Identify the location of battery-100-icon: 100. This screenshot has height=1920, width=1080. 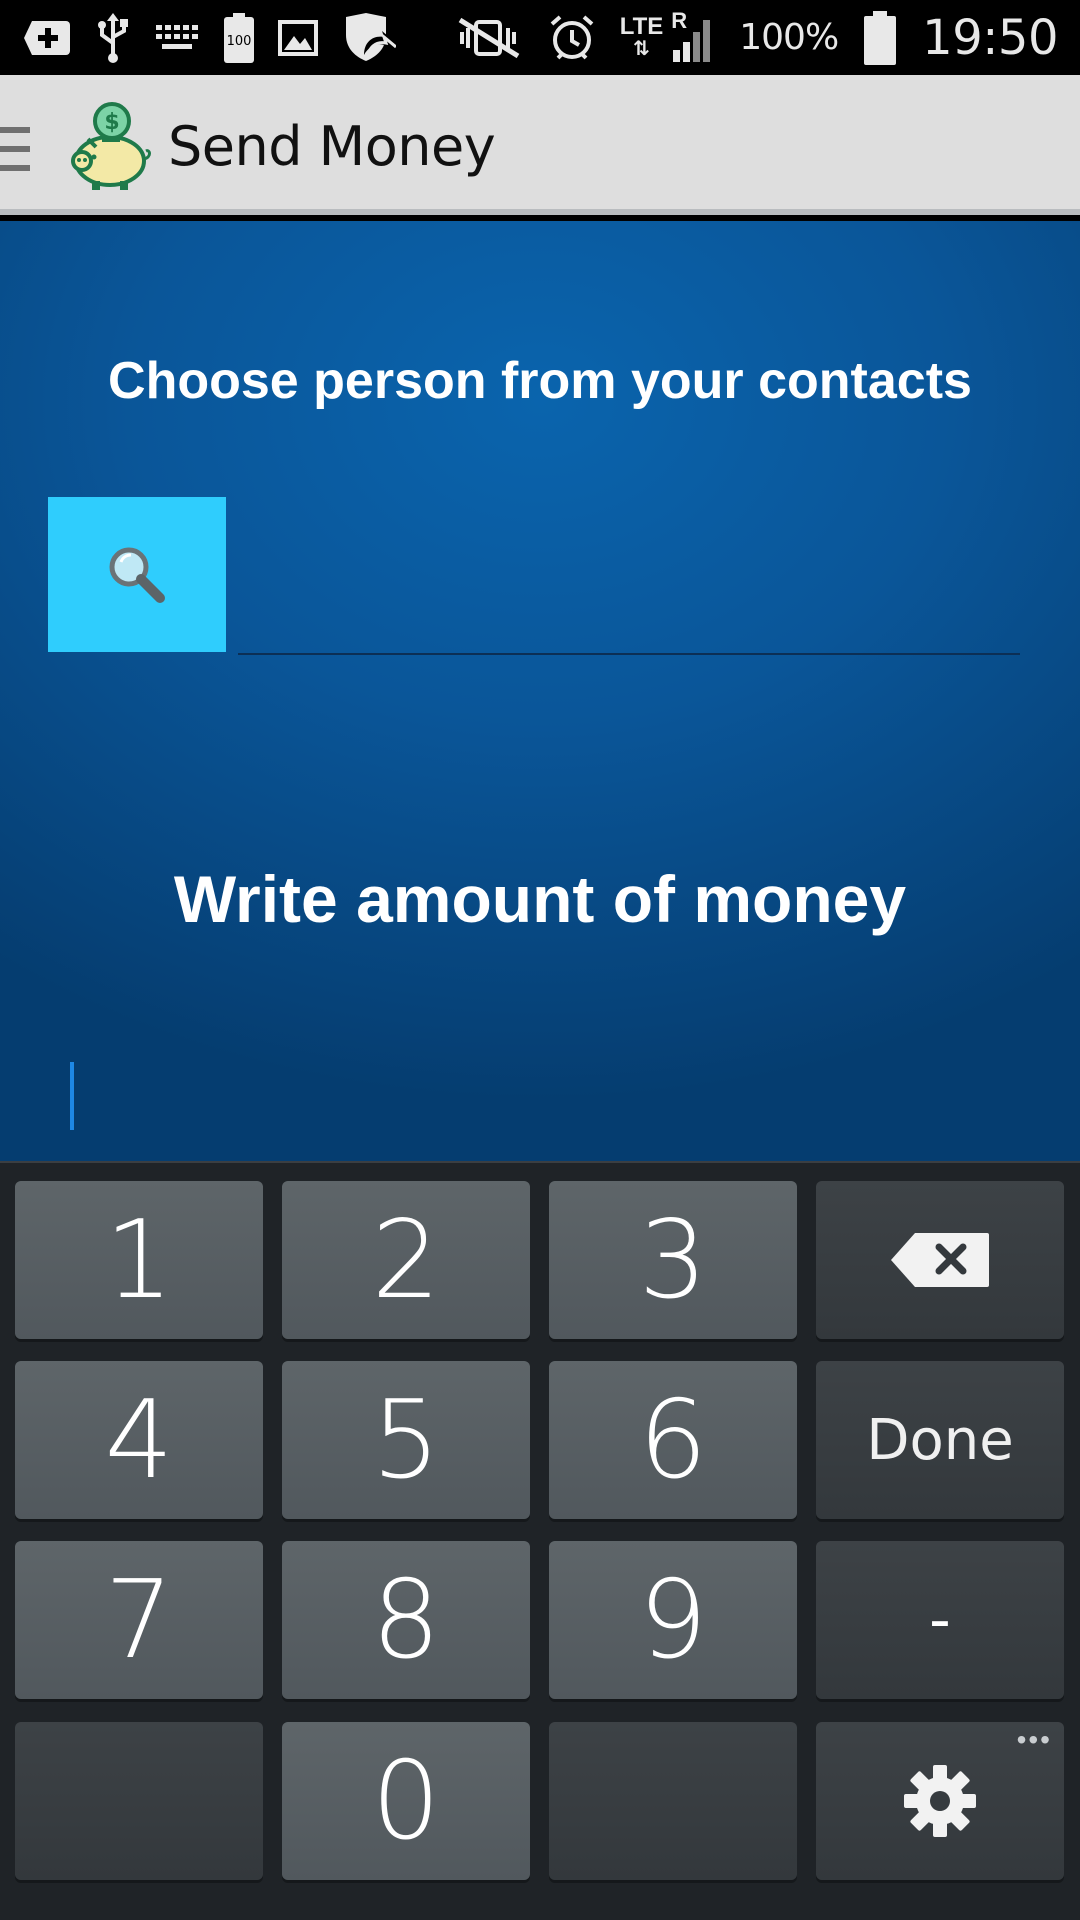
(239, 37).